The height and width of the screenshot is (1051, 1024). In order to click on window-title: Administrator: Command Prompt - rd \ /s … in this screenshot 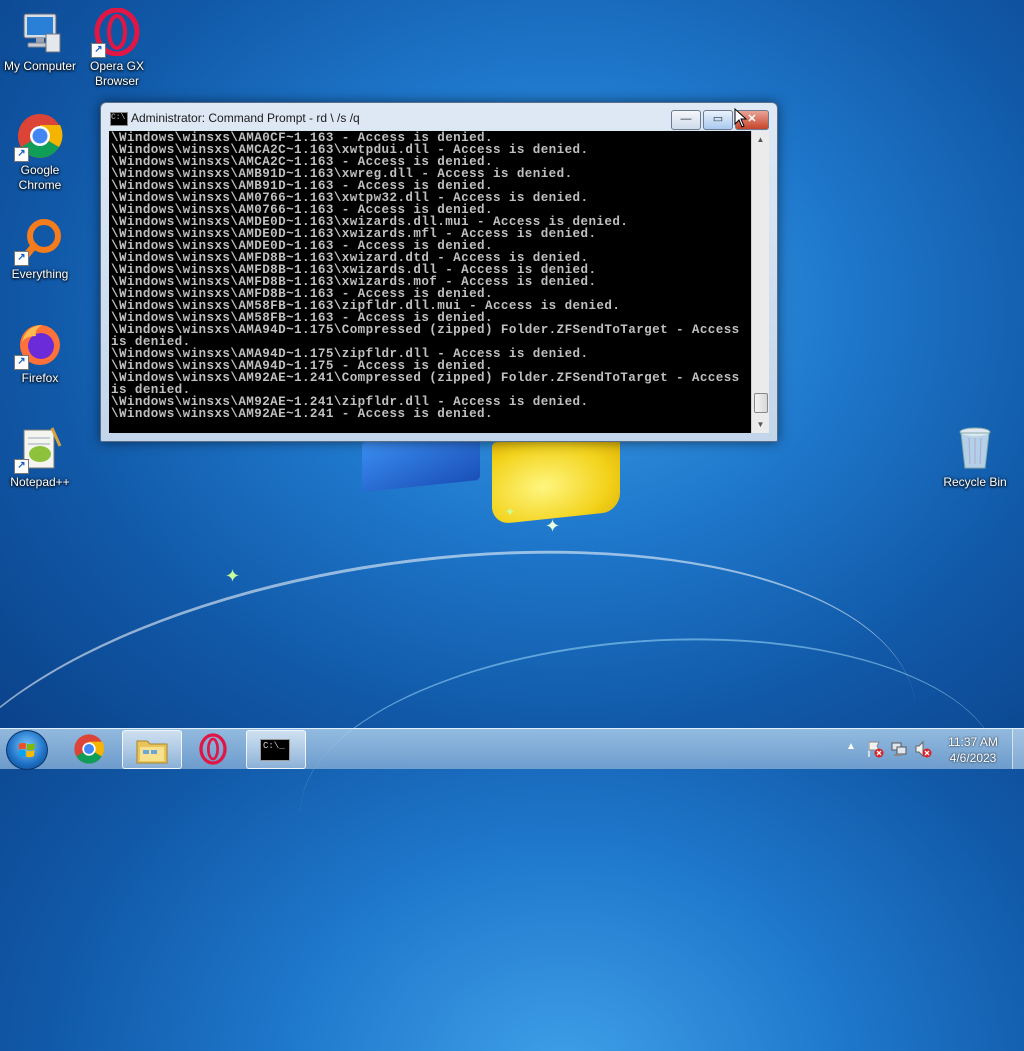, I will do `click(245, 118)`.